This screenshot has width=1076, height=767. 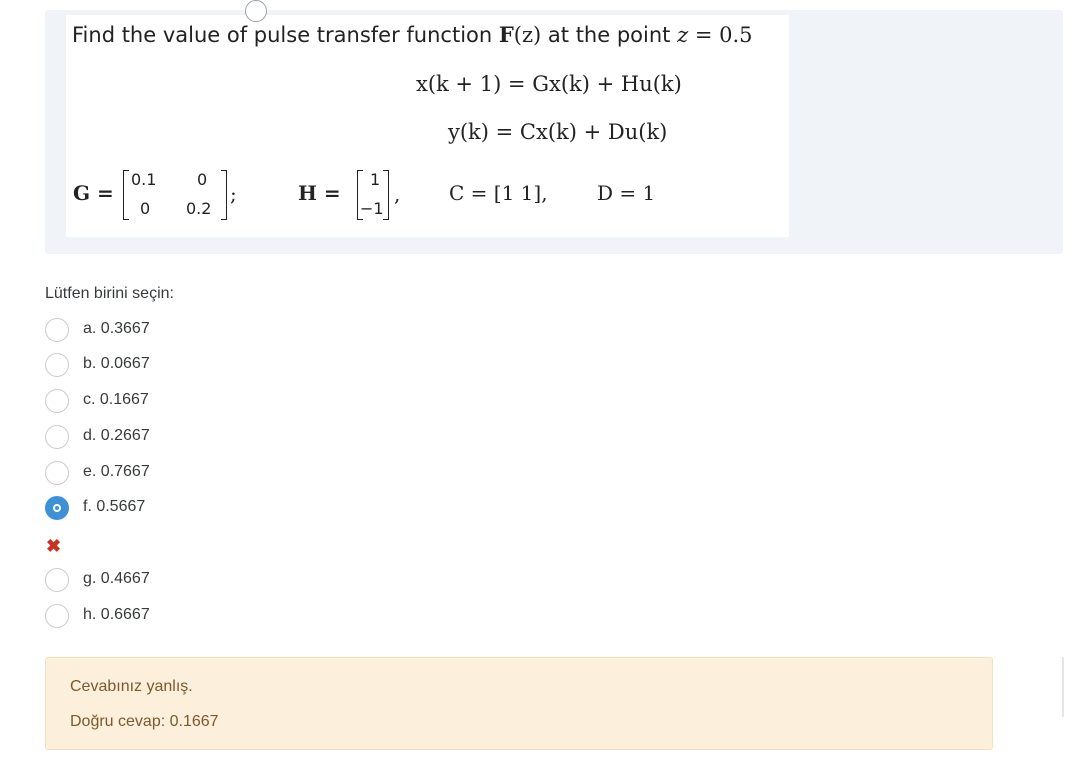 I want to click on option-label: b. 0.0667, so click(x=116, y=364).